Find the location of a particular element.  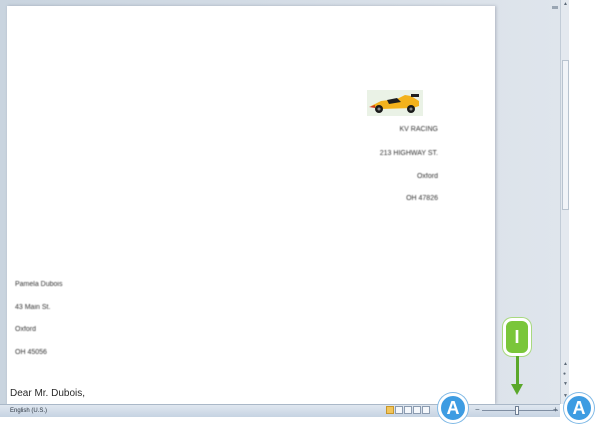

recipient-line-4: OH 45056 is located at coordinates (31, 352).